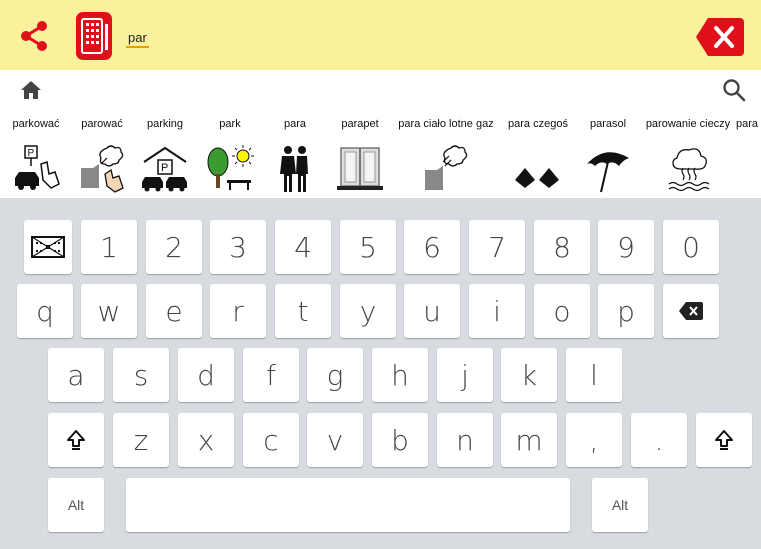 The height and width of the screenshot is (549, 761). Describe the element at coordinates (165, 124) in the screenshot. I see `suggestion-label: parking` at that location.